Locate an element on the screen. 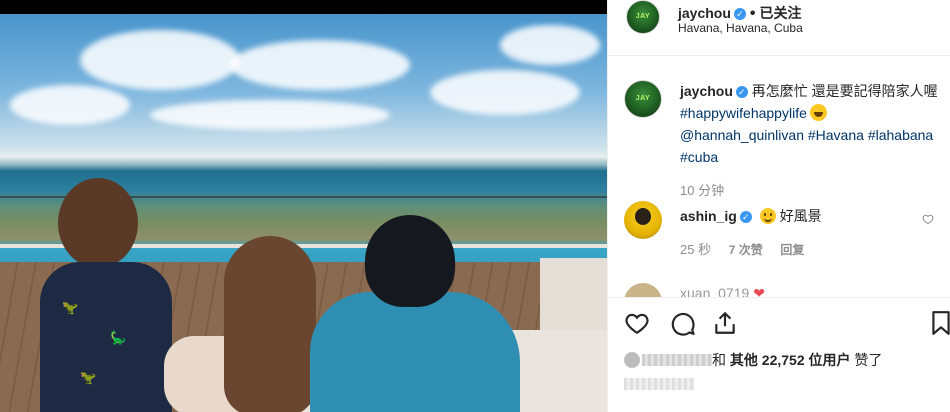  caption-body: 再怎麼忙 還是要記得陪家人喔 is located at coordinates (844, 91).